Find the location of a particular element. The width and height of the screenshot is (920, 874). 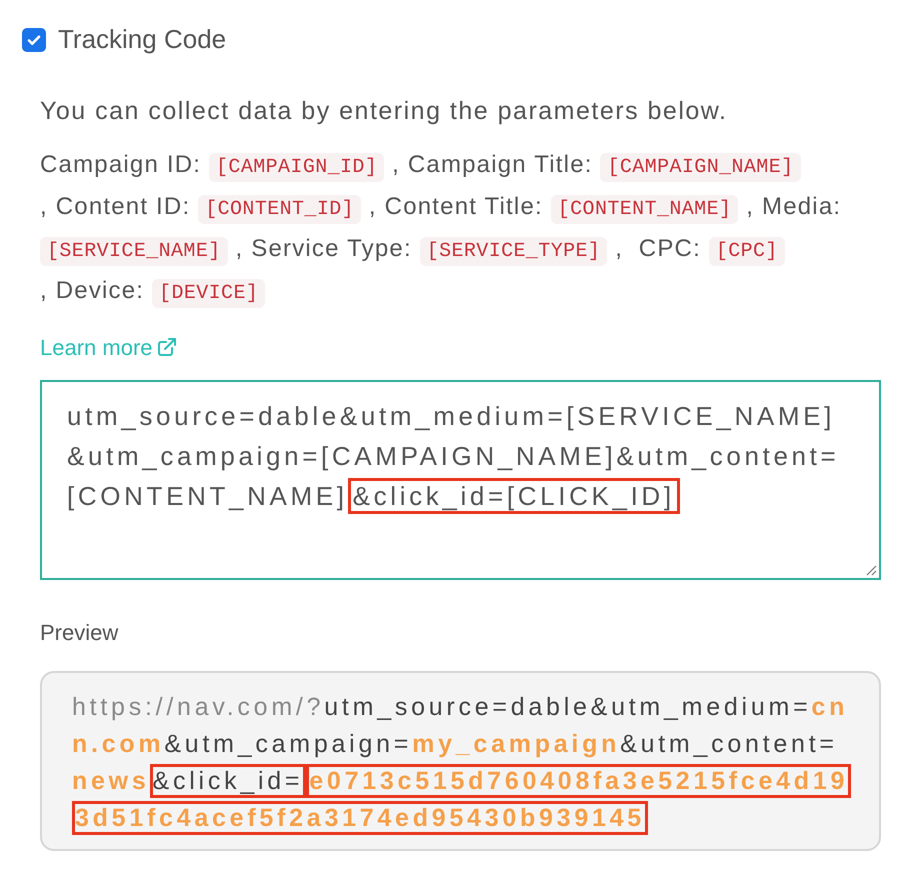

parameter-label: , Device: is located at coordinates (92, 290).